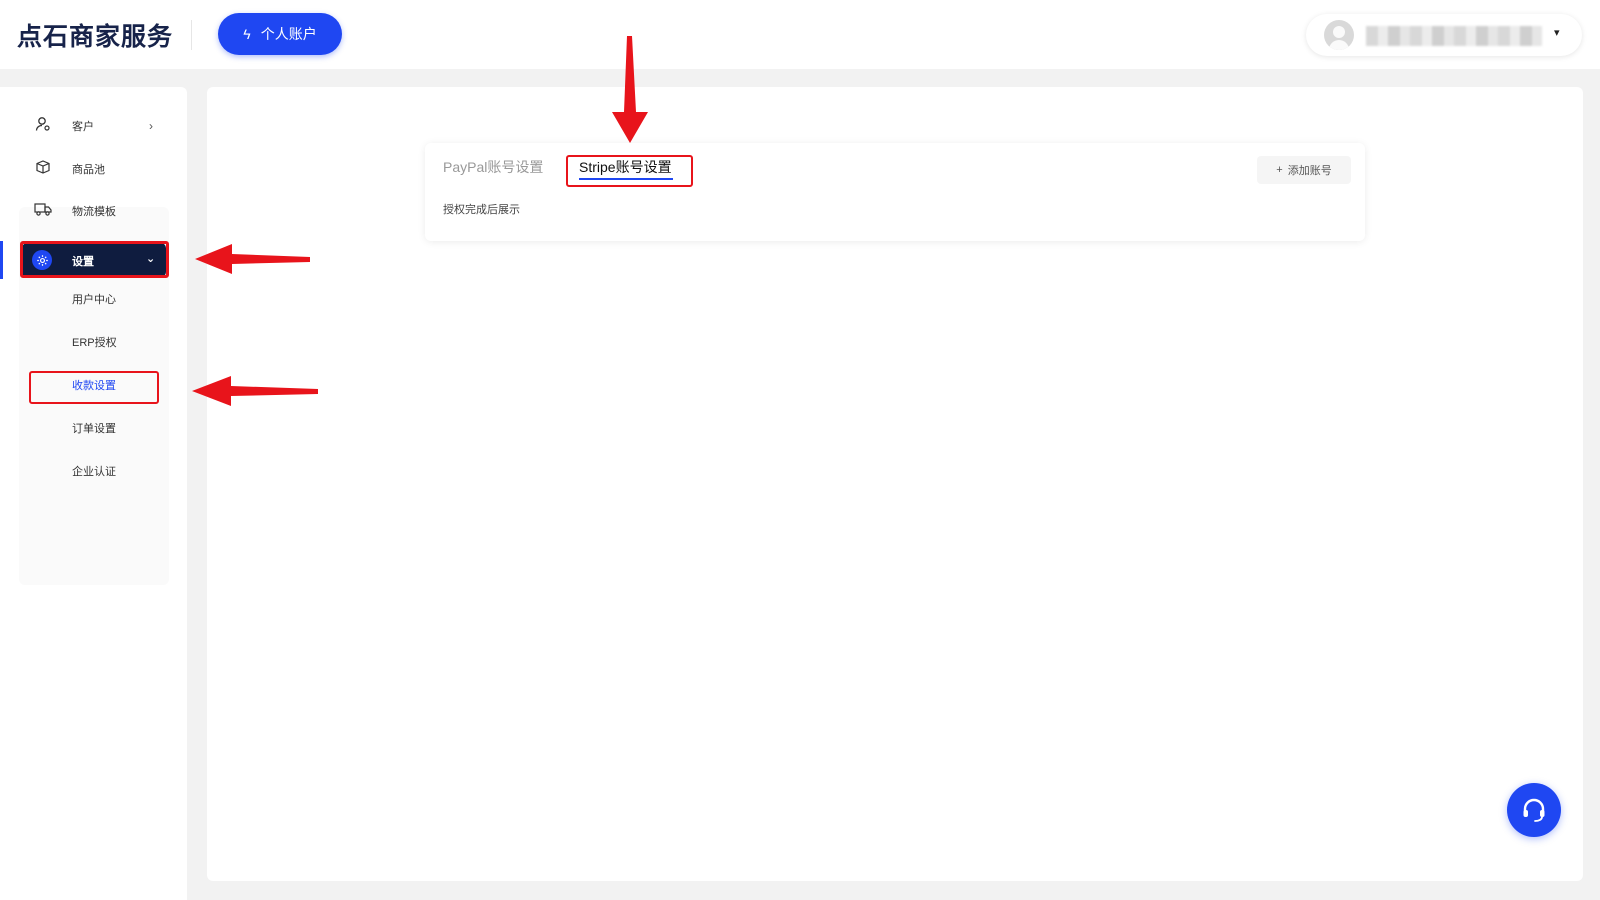 This screenshot has width=1600, height=900. Describe the element at coordinates (94, 259) in the screenshot. I see `highlight-settings` at that location.